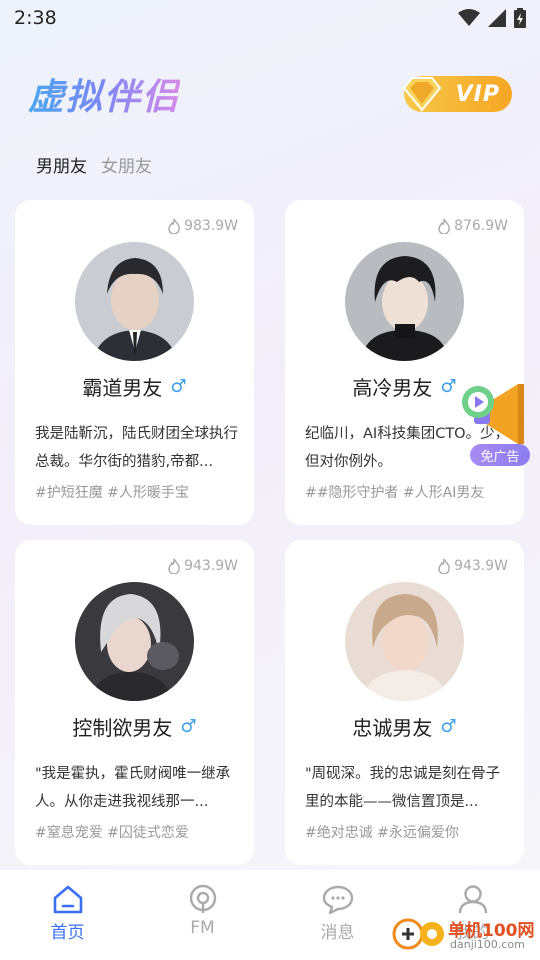  Describe the element at coordinates (270, 95) in the screenshot. I see `header: 虚拟伴侣 VIP` at that location.